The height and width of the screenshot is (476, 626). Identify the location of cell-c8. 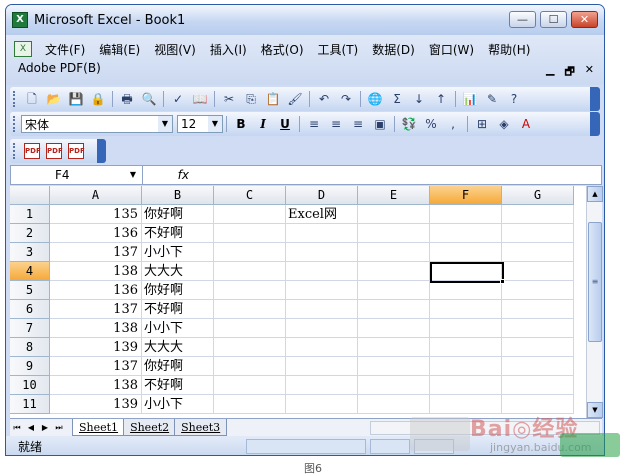
(250, 347).